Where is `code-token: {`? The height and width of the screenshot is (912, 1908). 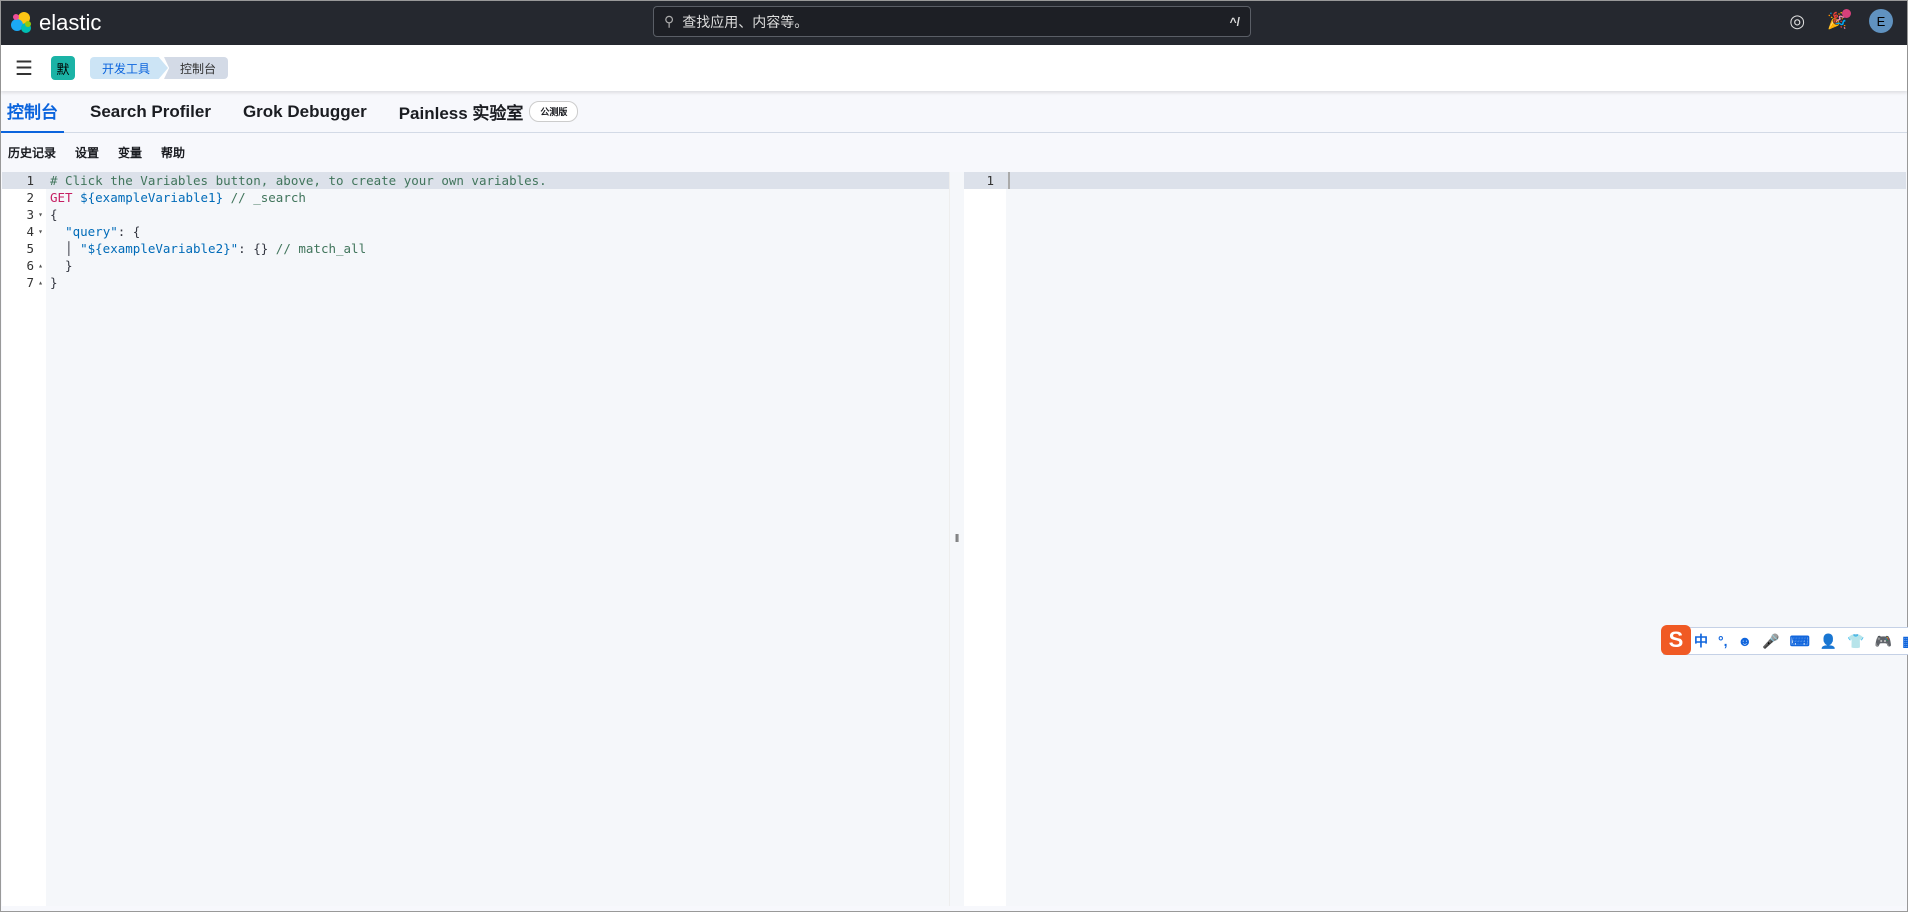 code-token: { is located at coordinates (54, 214).